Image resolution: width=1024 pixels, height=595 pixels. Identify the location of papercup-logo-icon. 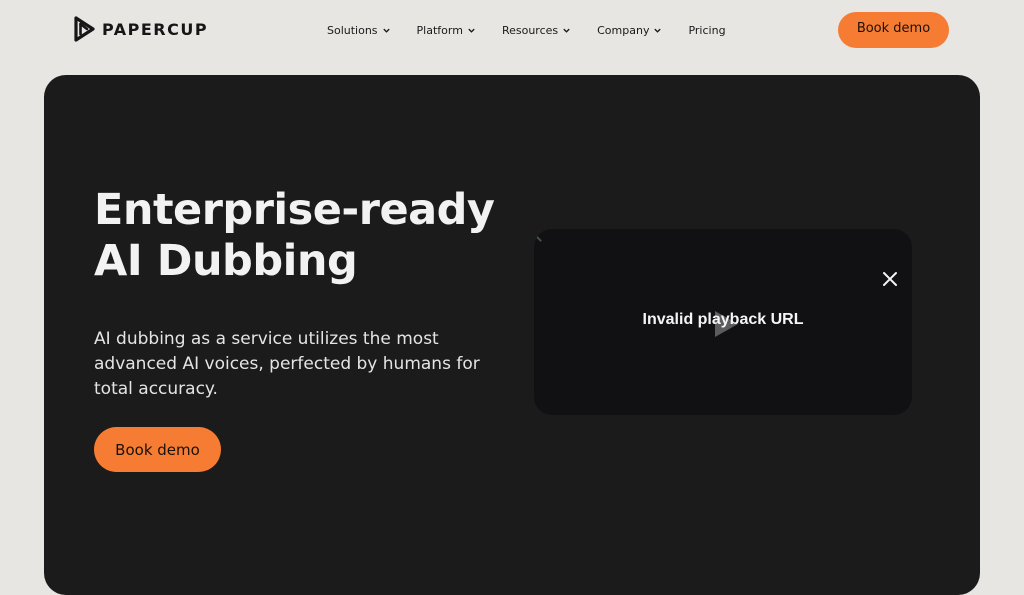
(84, 29).